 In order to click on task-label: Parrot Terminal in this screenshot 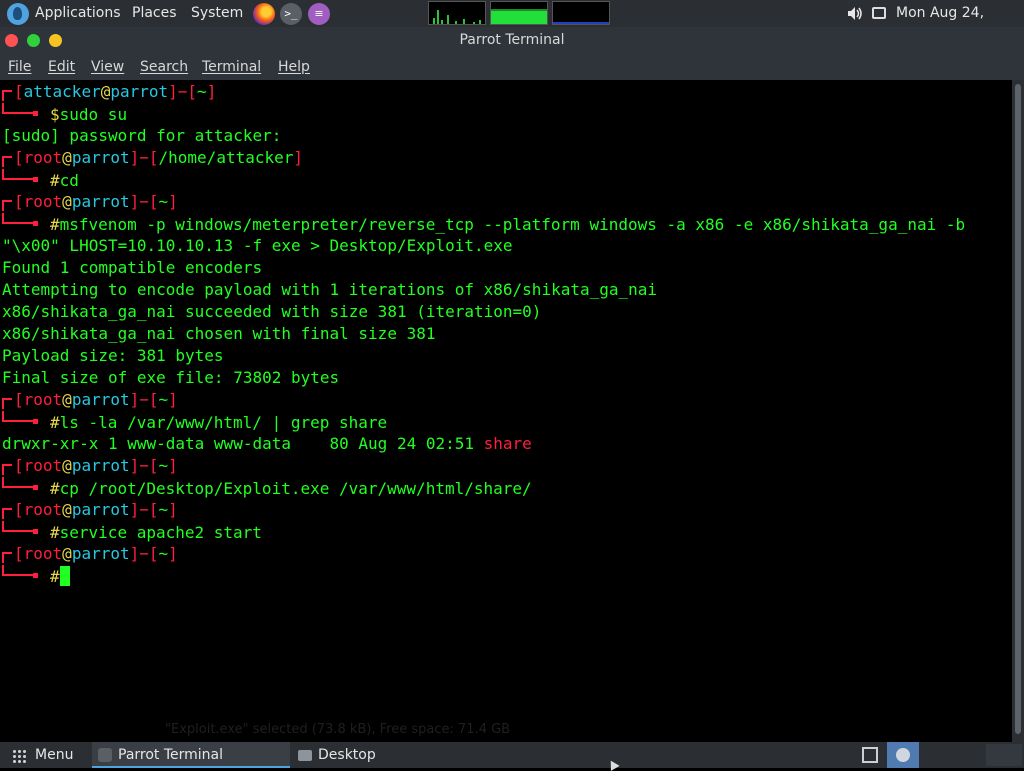, I will do `click(171, 755)`.